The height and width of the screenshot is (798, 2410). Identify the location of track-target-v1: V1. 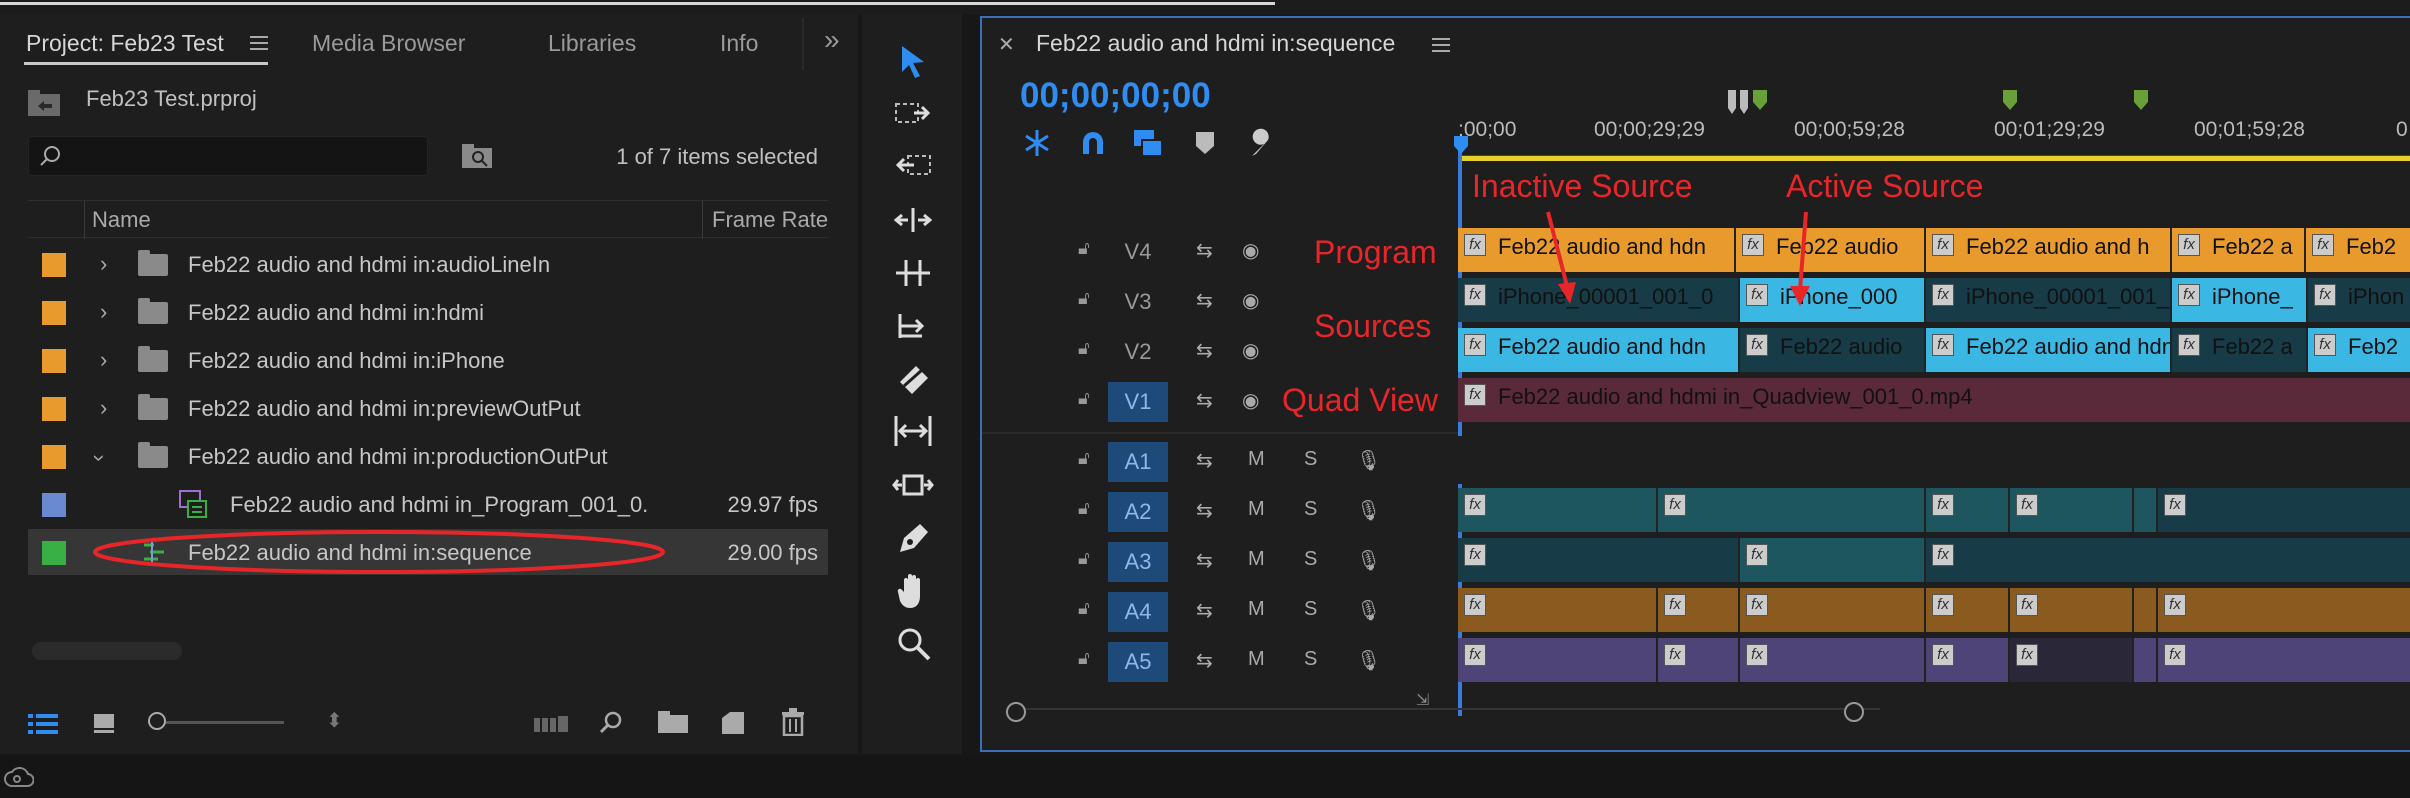
(1138, 402).